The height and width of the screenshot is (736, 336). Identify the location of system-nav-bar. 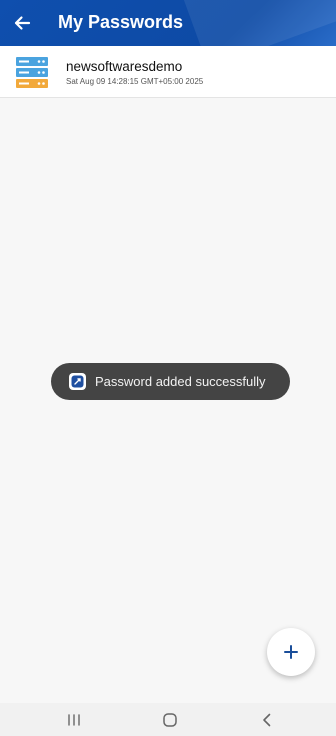
(168, 719).